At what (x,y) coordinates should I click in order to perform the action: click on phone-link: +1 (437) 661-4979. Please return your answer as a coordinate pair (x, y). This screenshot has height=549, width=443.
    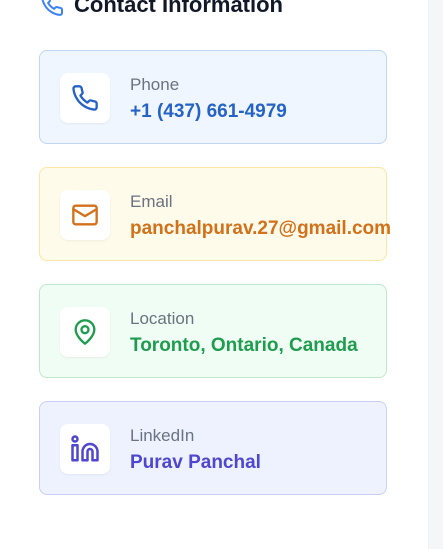
    Looking at the image, I should click on (208, 112).